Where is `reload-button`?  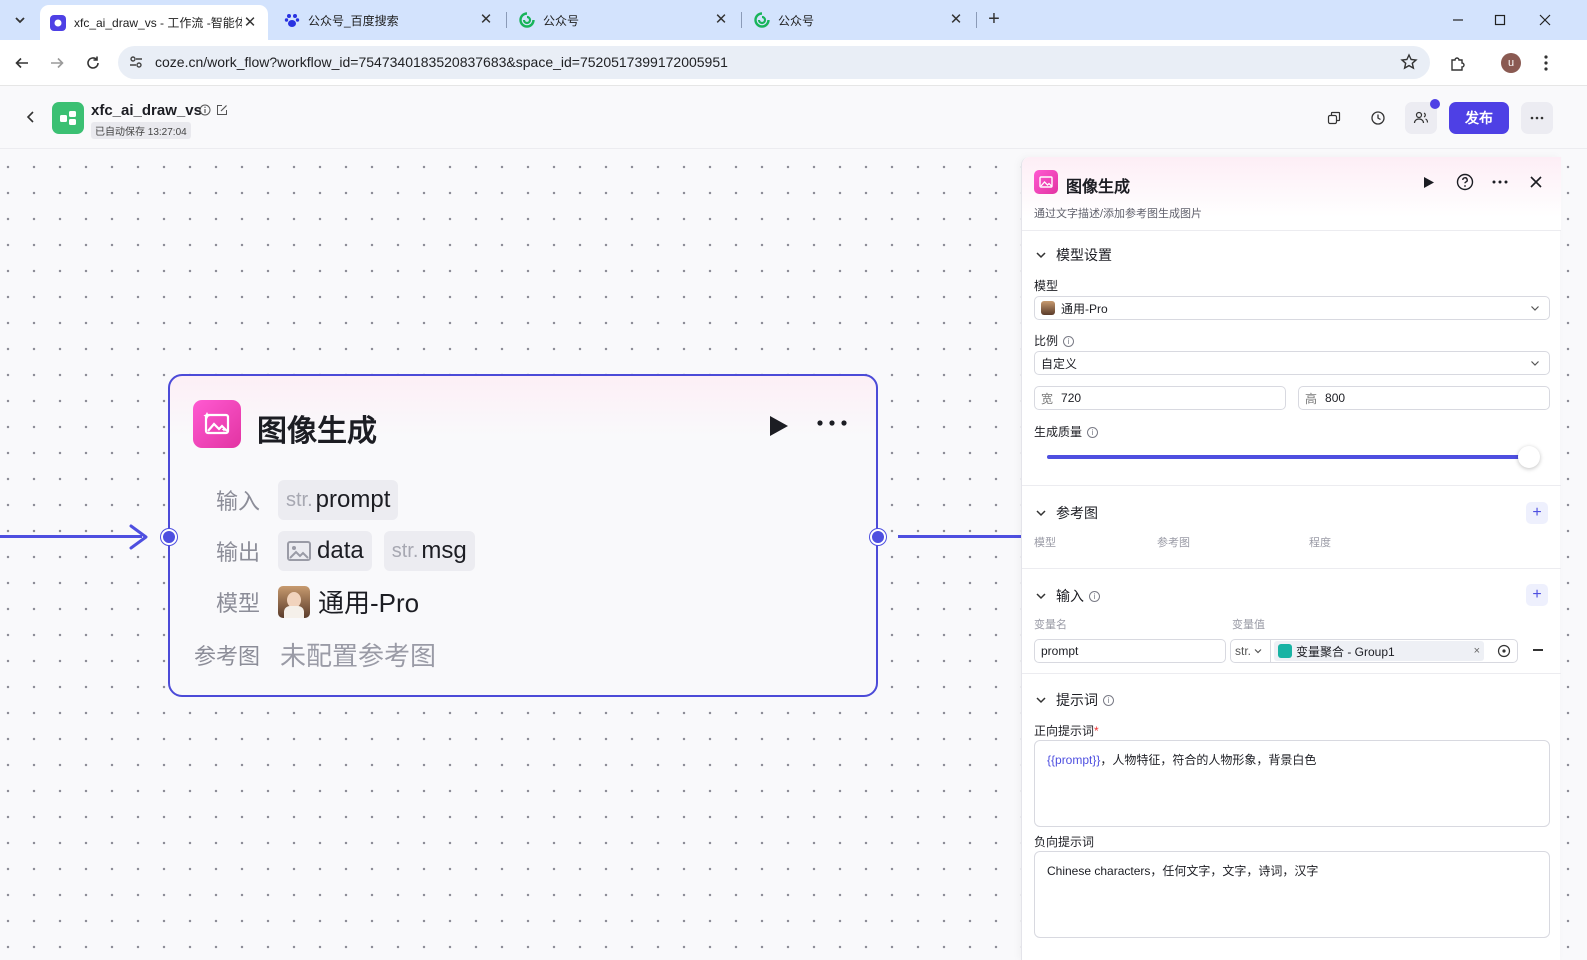
reload-button is located at coordinates (93, 63).